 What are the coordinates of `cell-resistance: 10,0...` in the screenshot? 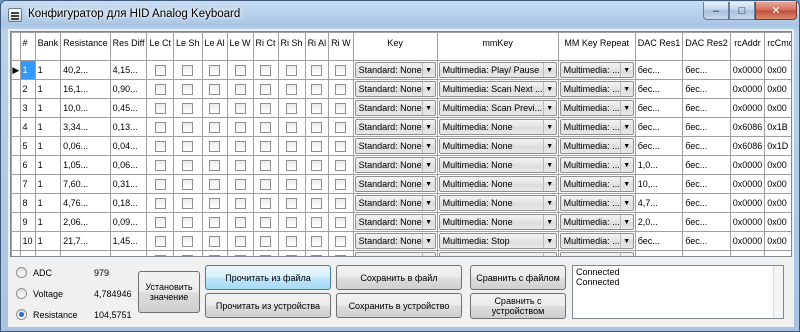 It's located at (85, 108).